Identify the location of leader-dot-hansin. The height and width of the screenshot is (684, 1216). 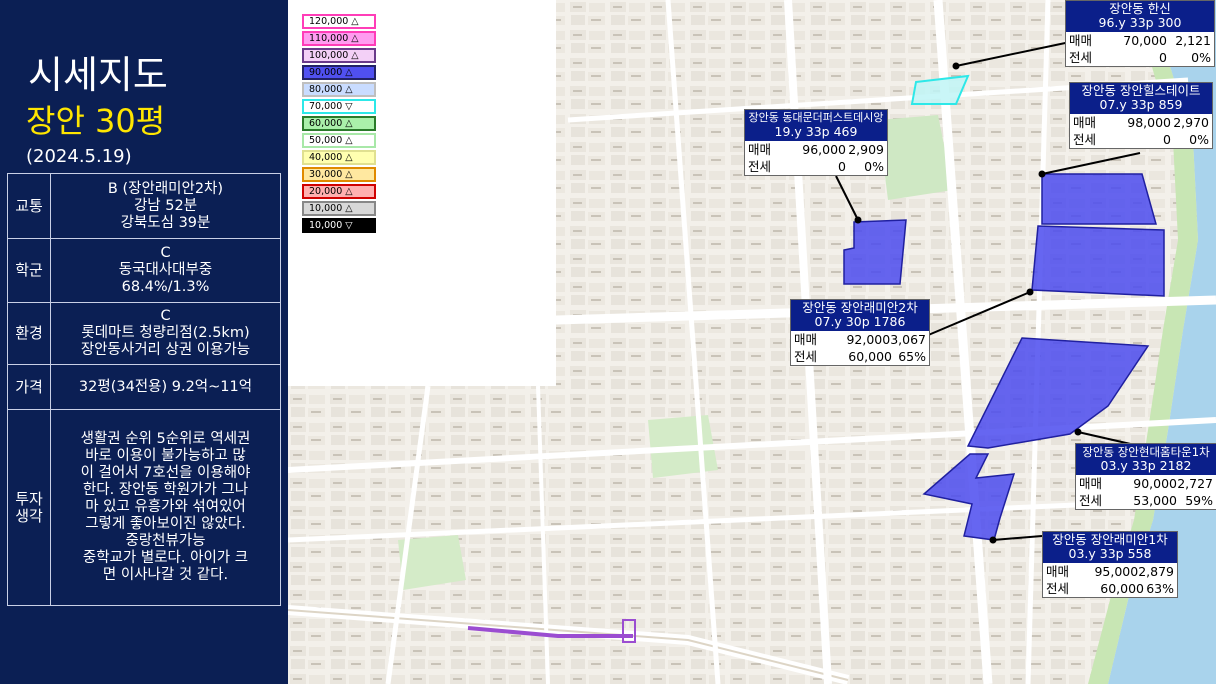
(956, 66).